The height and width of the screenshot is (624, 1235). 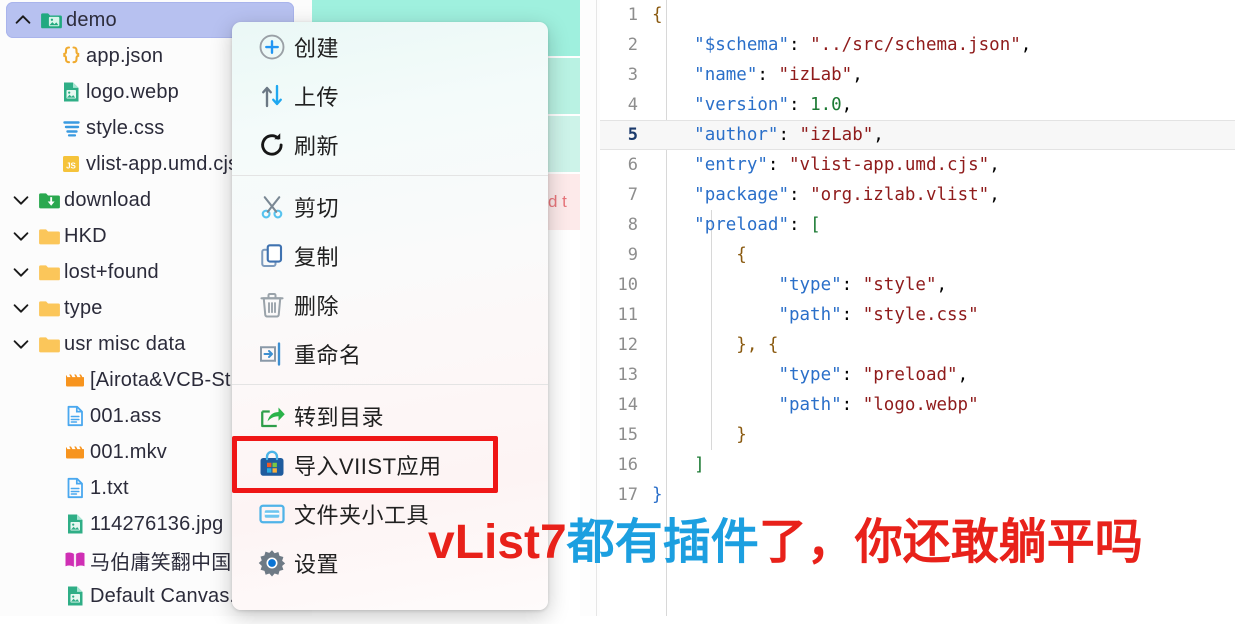 What do you see at coordinates (157, 523) in the screenshot?
I see `file-tree-label: 114276136.jpg` at bounding box center [157, 523].